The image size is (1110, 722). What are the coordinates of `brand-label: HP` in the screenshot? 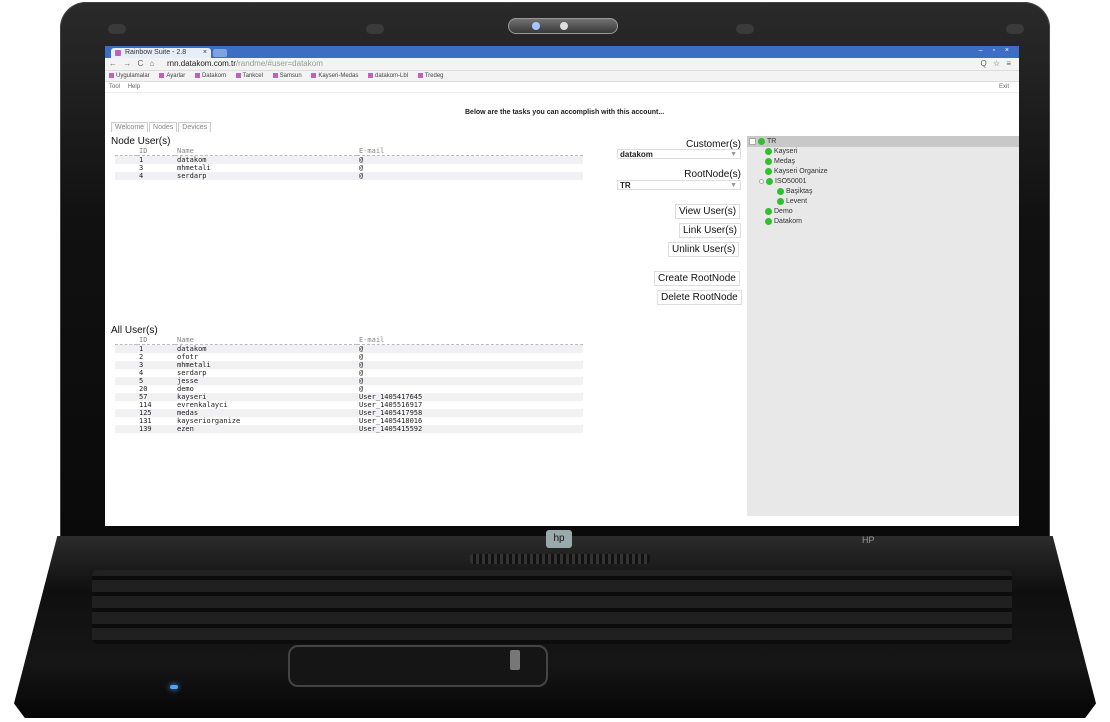 It's located at (868, 540).